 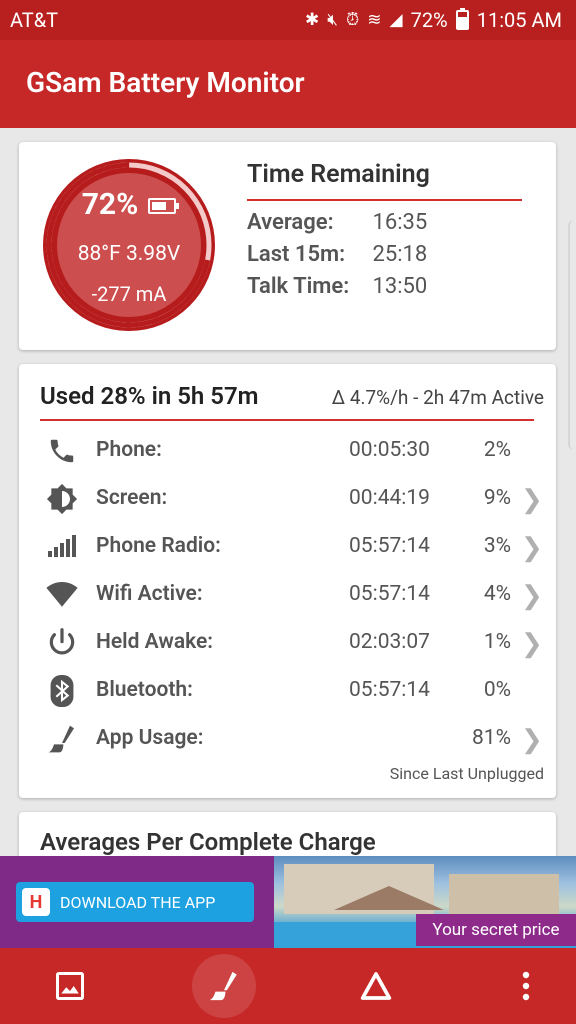 What do you see at coordinates (36, 902) in the screenshot?
I see `hotels-logo-icon: H` at bounding box center [36, 902].